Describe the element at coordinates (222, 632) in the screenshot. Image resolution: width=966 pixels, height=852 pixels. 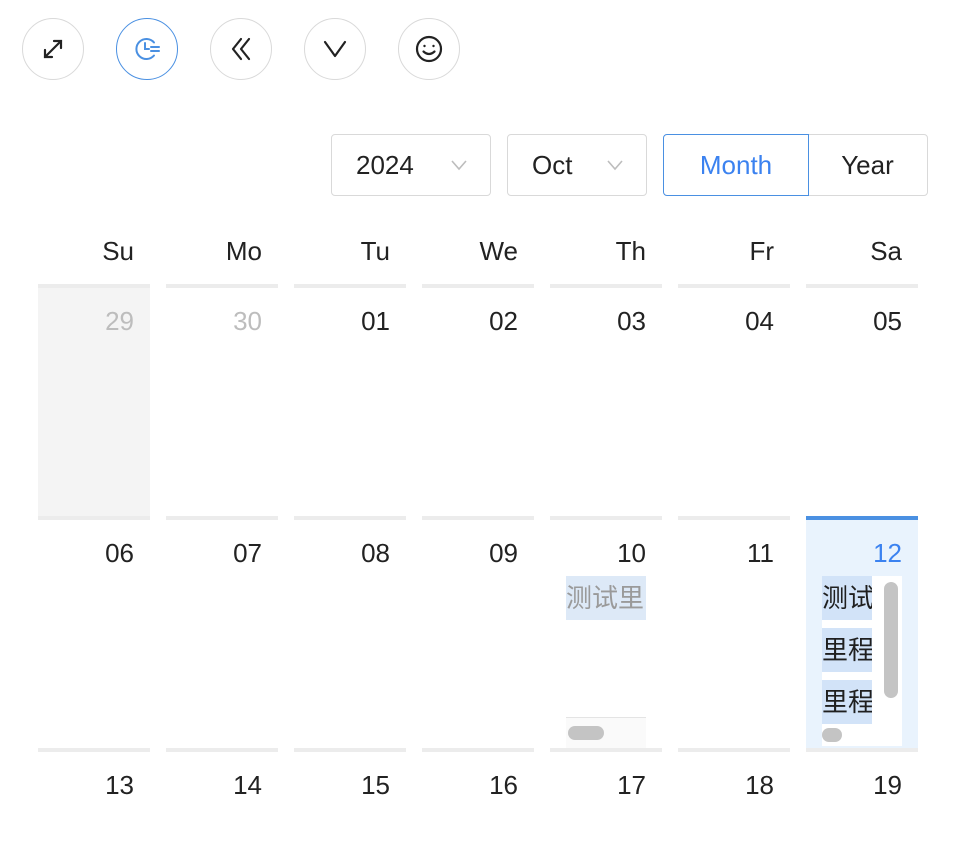
I see `date-cell: 07` at that location.